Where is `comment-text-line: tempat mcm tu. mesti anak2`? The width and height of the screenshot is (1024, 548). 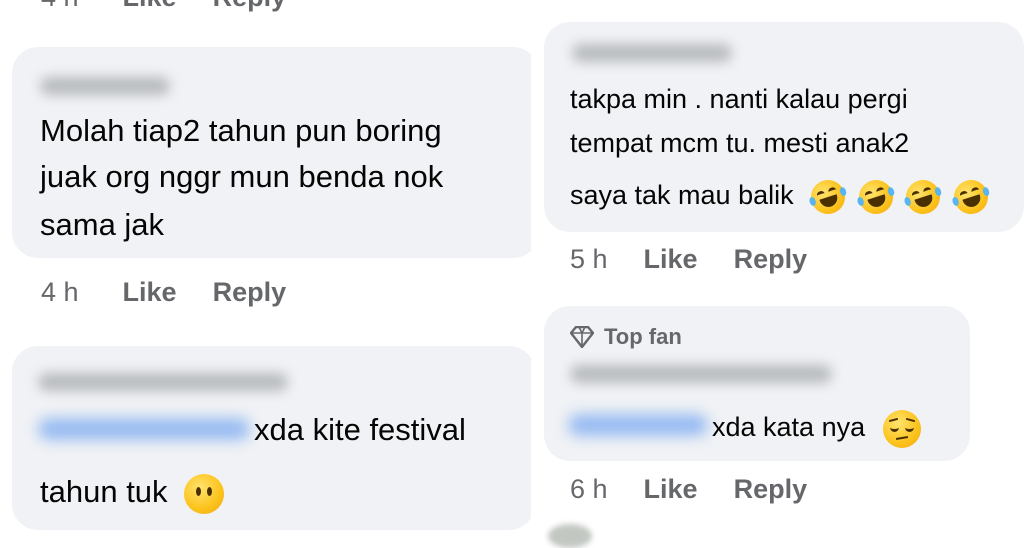 comment-text-line: tempat mcm tu. mesti anak2 is located at coordinates (740, 143).